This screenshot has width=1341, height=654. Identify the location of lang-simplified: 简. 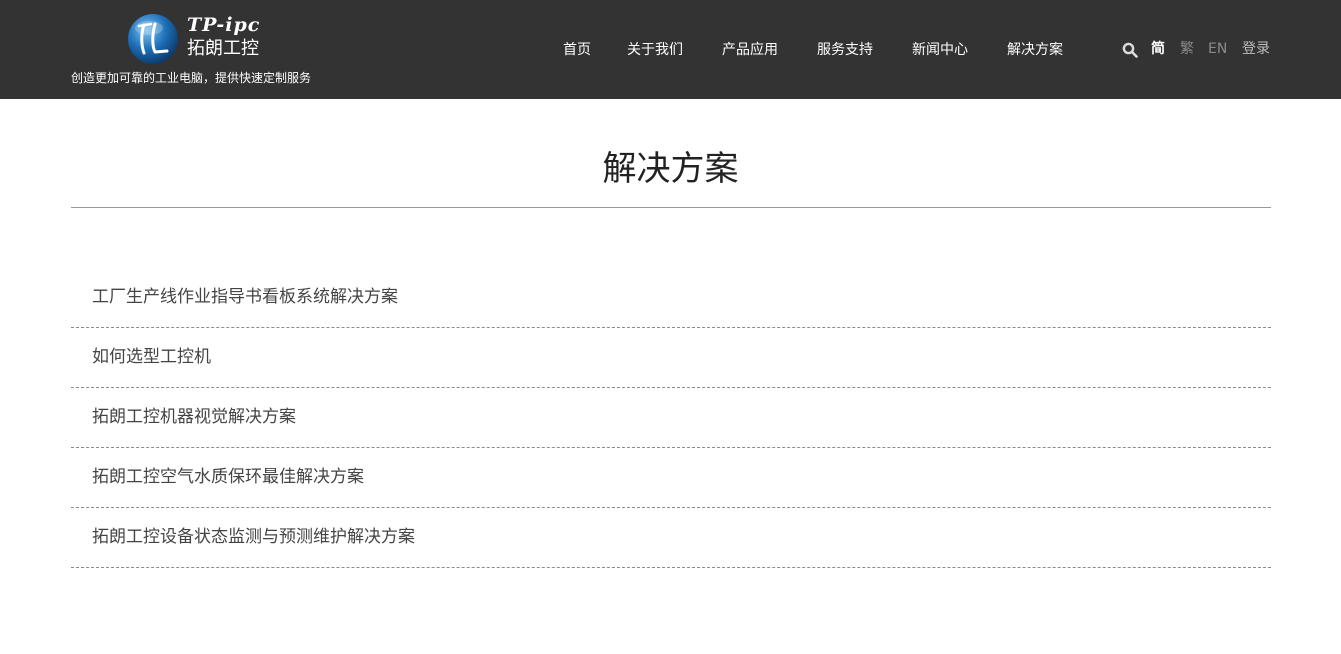
(1158, 49).